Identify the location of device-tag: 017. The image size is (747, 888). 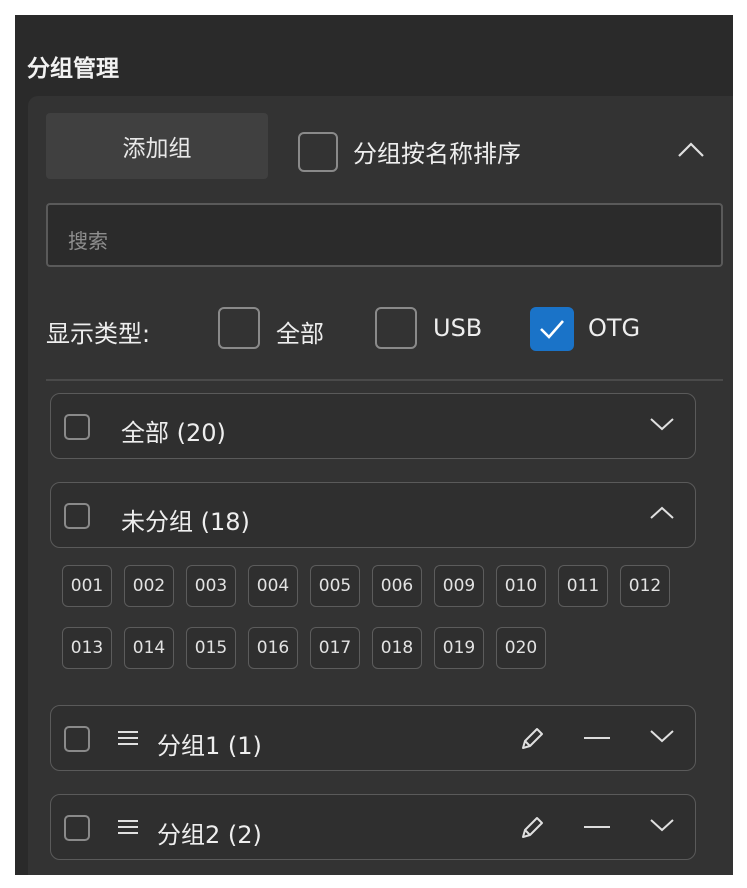
(335, 648).